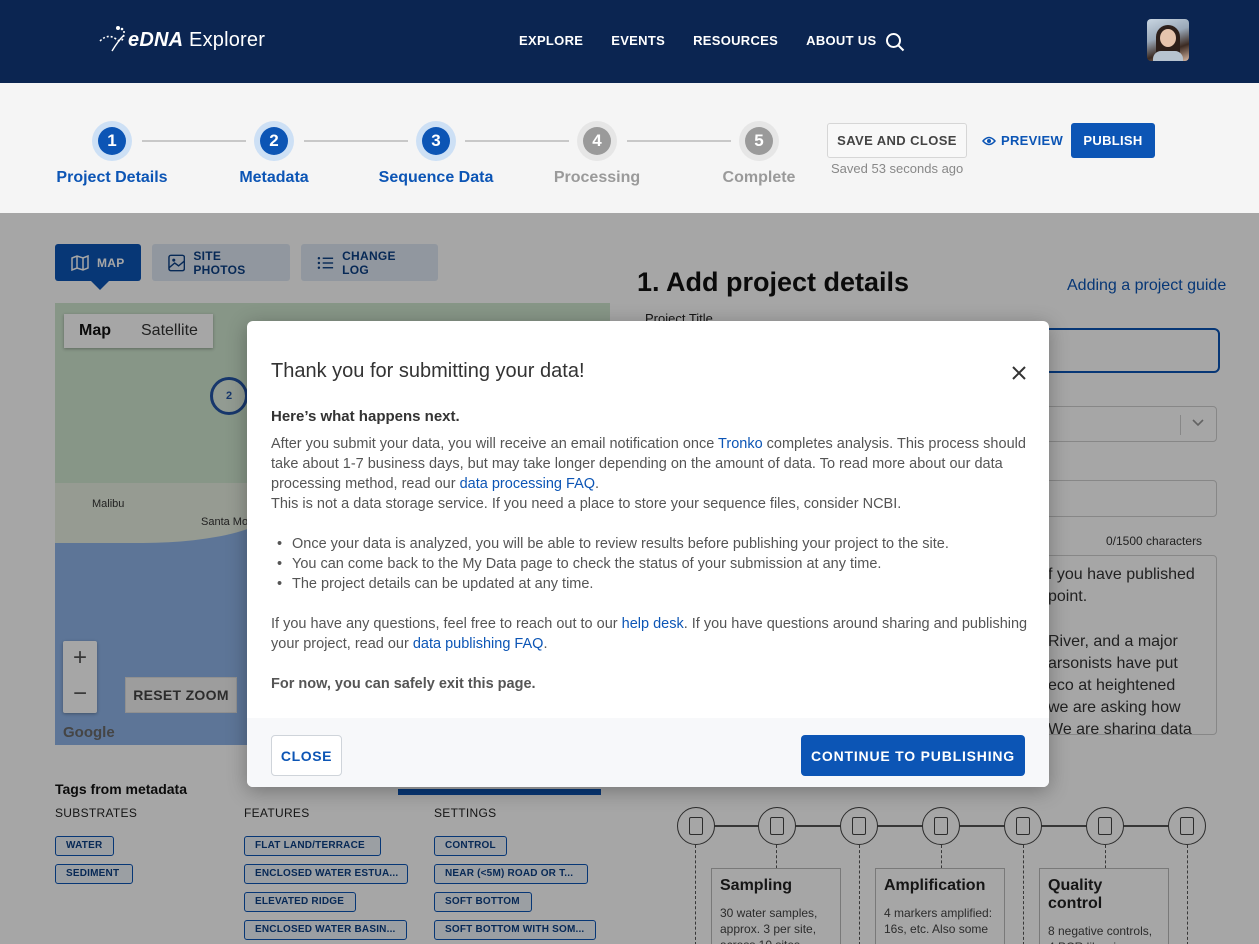 The image size is (1259, 944). What do you see at coordinates (436, 141) in the screenshot?
I see `step-number: 3` at bounding box center [436, 141].